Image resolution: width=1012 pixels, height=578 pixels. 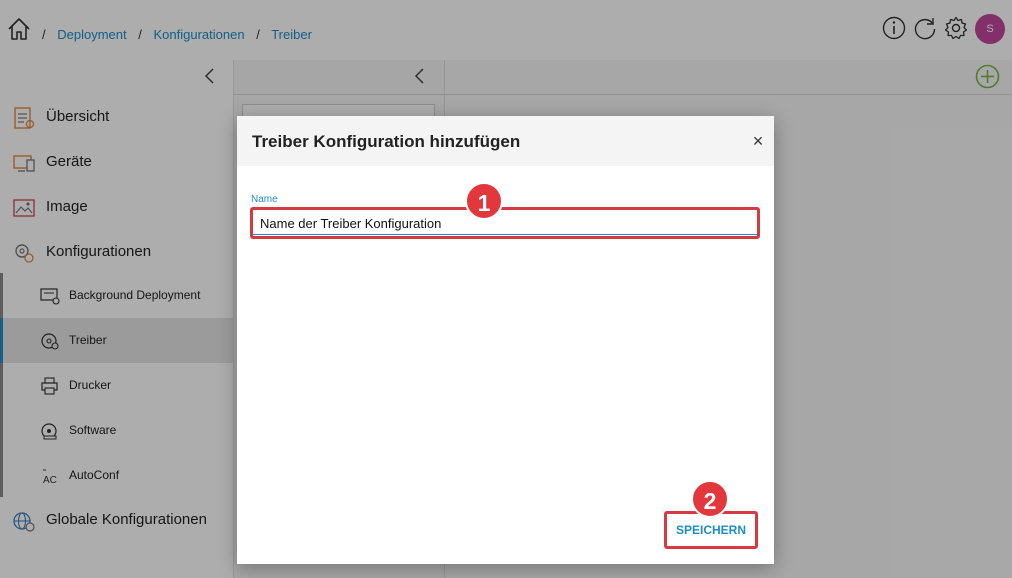 I want to click on input-underline, so click(x=505, y=234).